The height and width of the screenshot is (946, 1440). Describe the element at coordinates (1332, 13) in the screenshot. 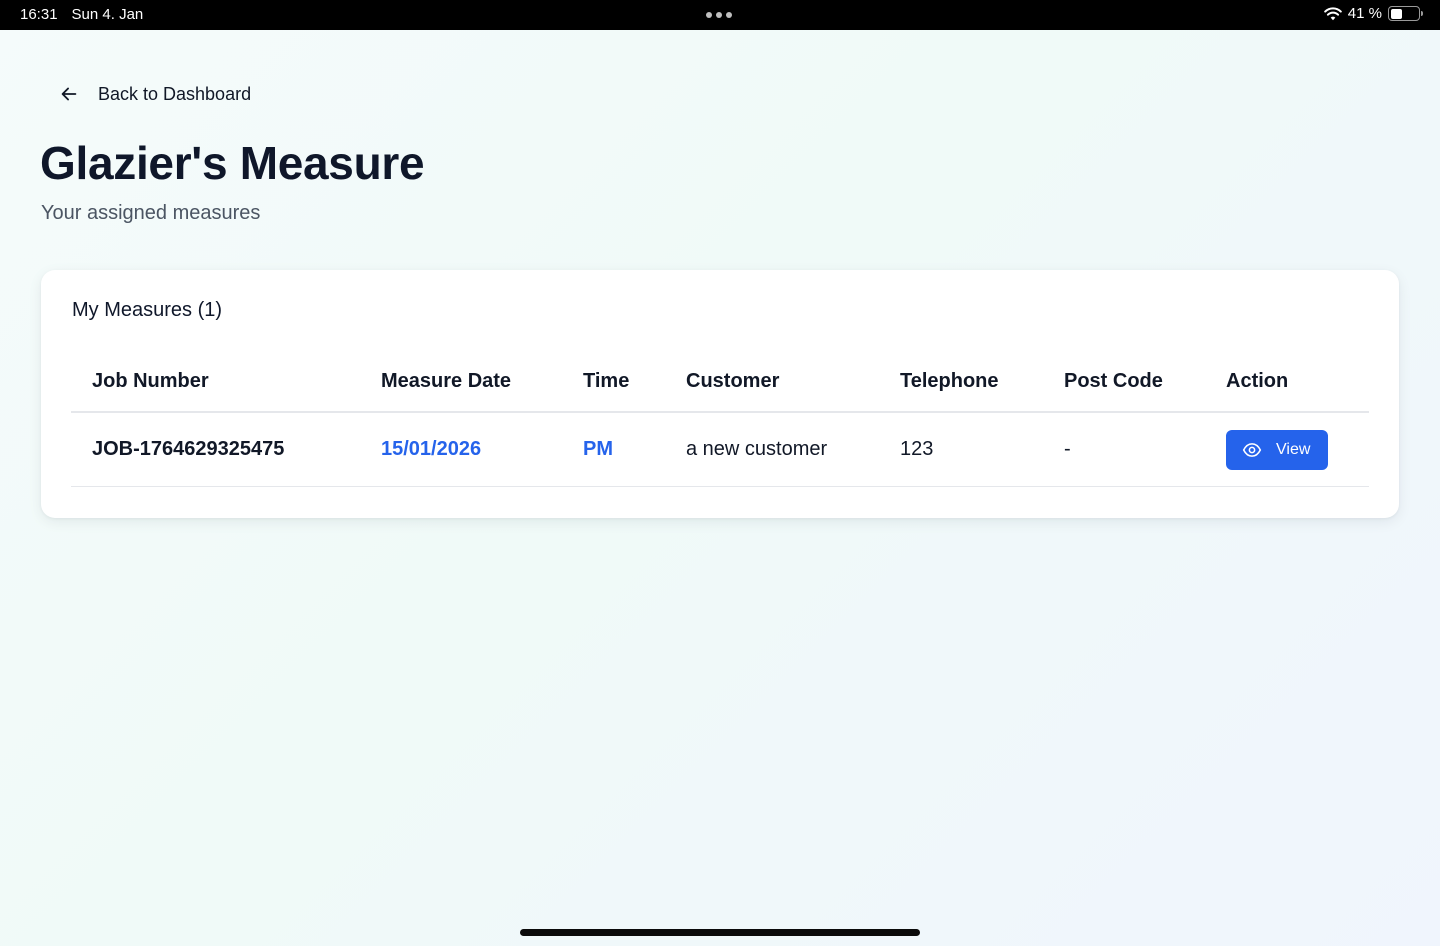

I see `wifi-icon` at that location.